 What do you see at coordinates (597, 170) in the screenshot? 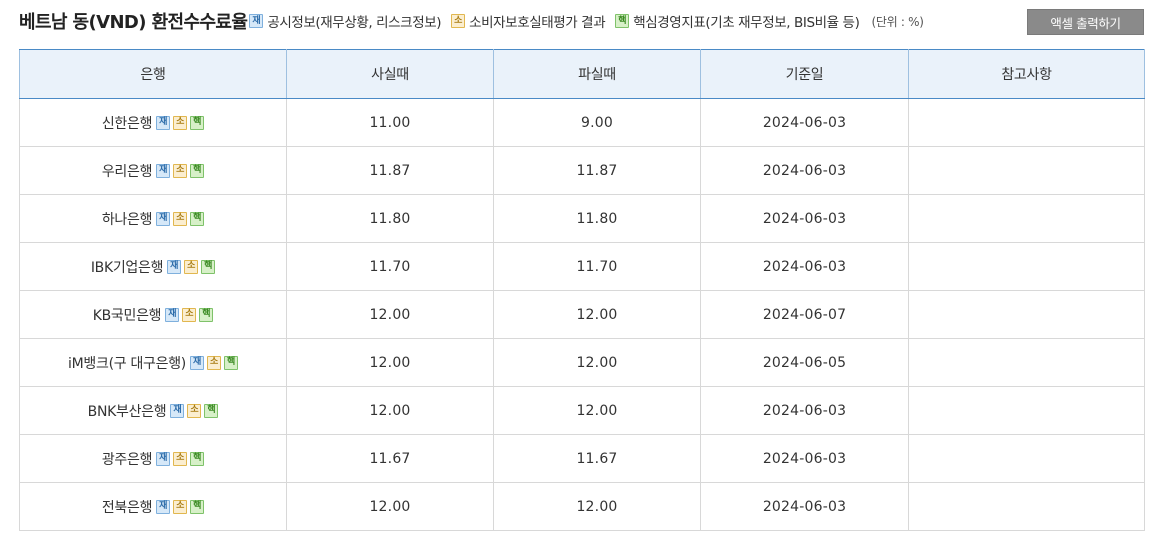
I see `sell-rate-cell: 11.87` at bounding box center [597, 170].